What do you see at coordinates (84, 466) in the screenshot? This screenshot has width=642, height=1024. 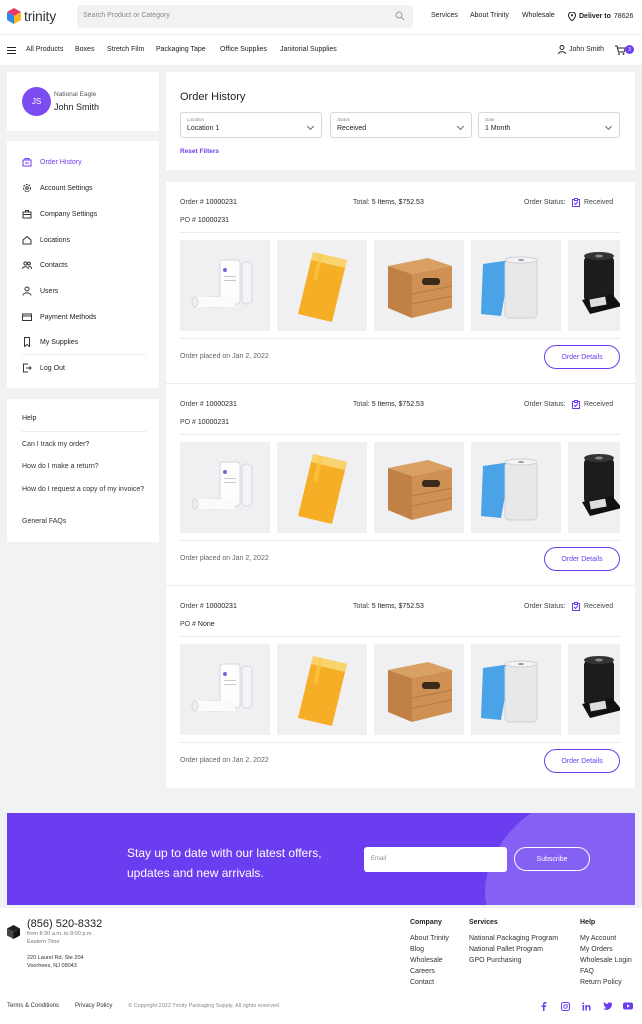 I see `help-question-return: How do I make a return?` at bounding box center [84, 466].